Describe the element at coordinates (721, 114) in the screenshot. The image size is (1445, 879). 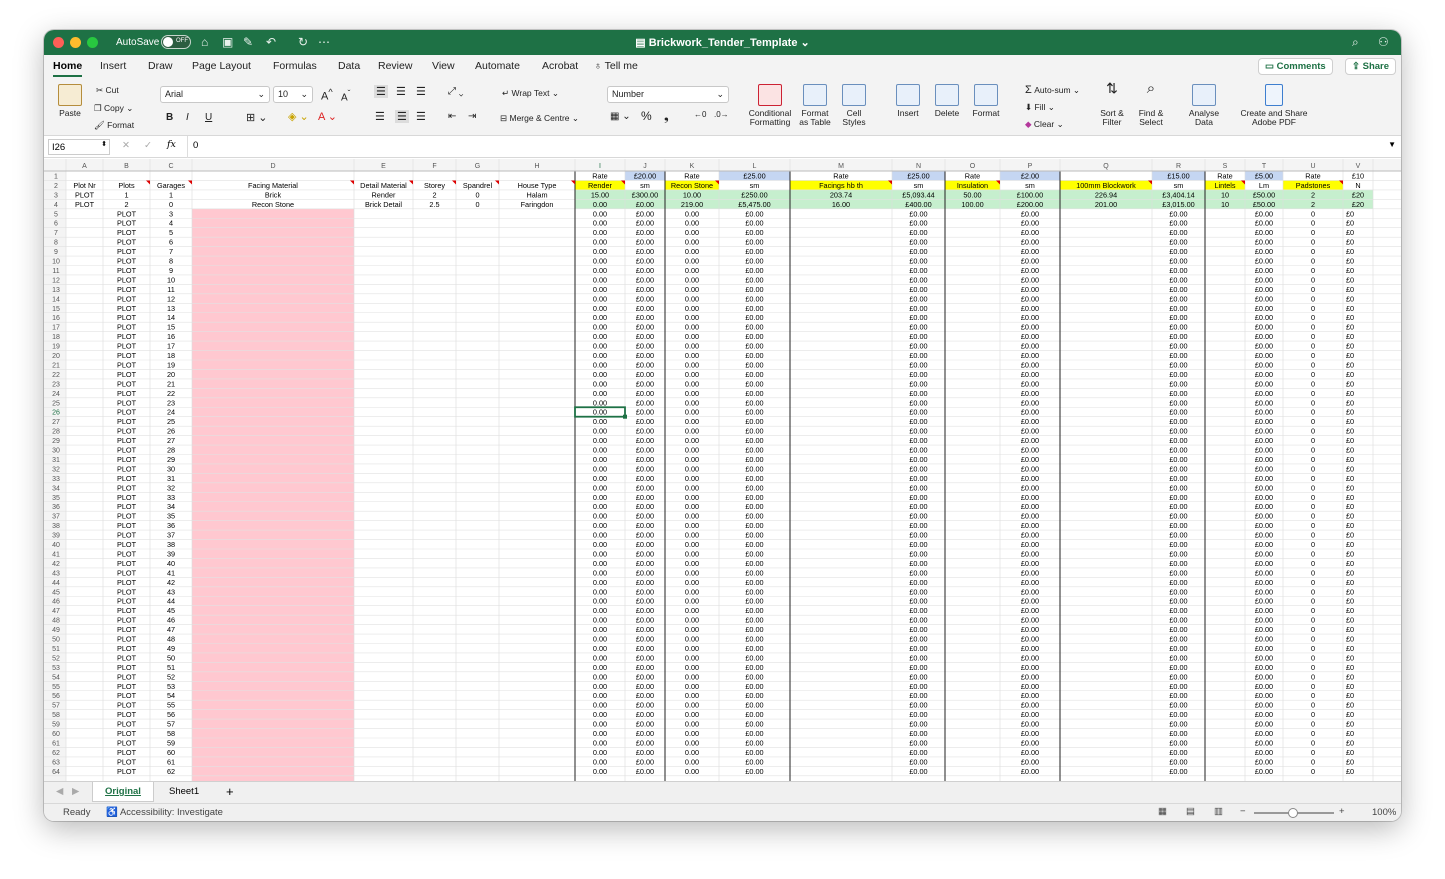
I see `decrease-decimal-icon: .0→` at that location.